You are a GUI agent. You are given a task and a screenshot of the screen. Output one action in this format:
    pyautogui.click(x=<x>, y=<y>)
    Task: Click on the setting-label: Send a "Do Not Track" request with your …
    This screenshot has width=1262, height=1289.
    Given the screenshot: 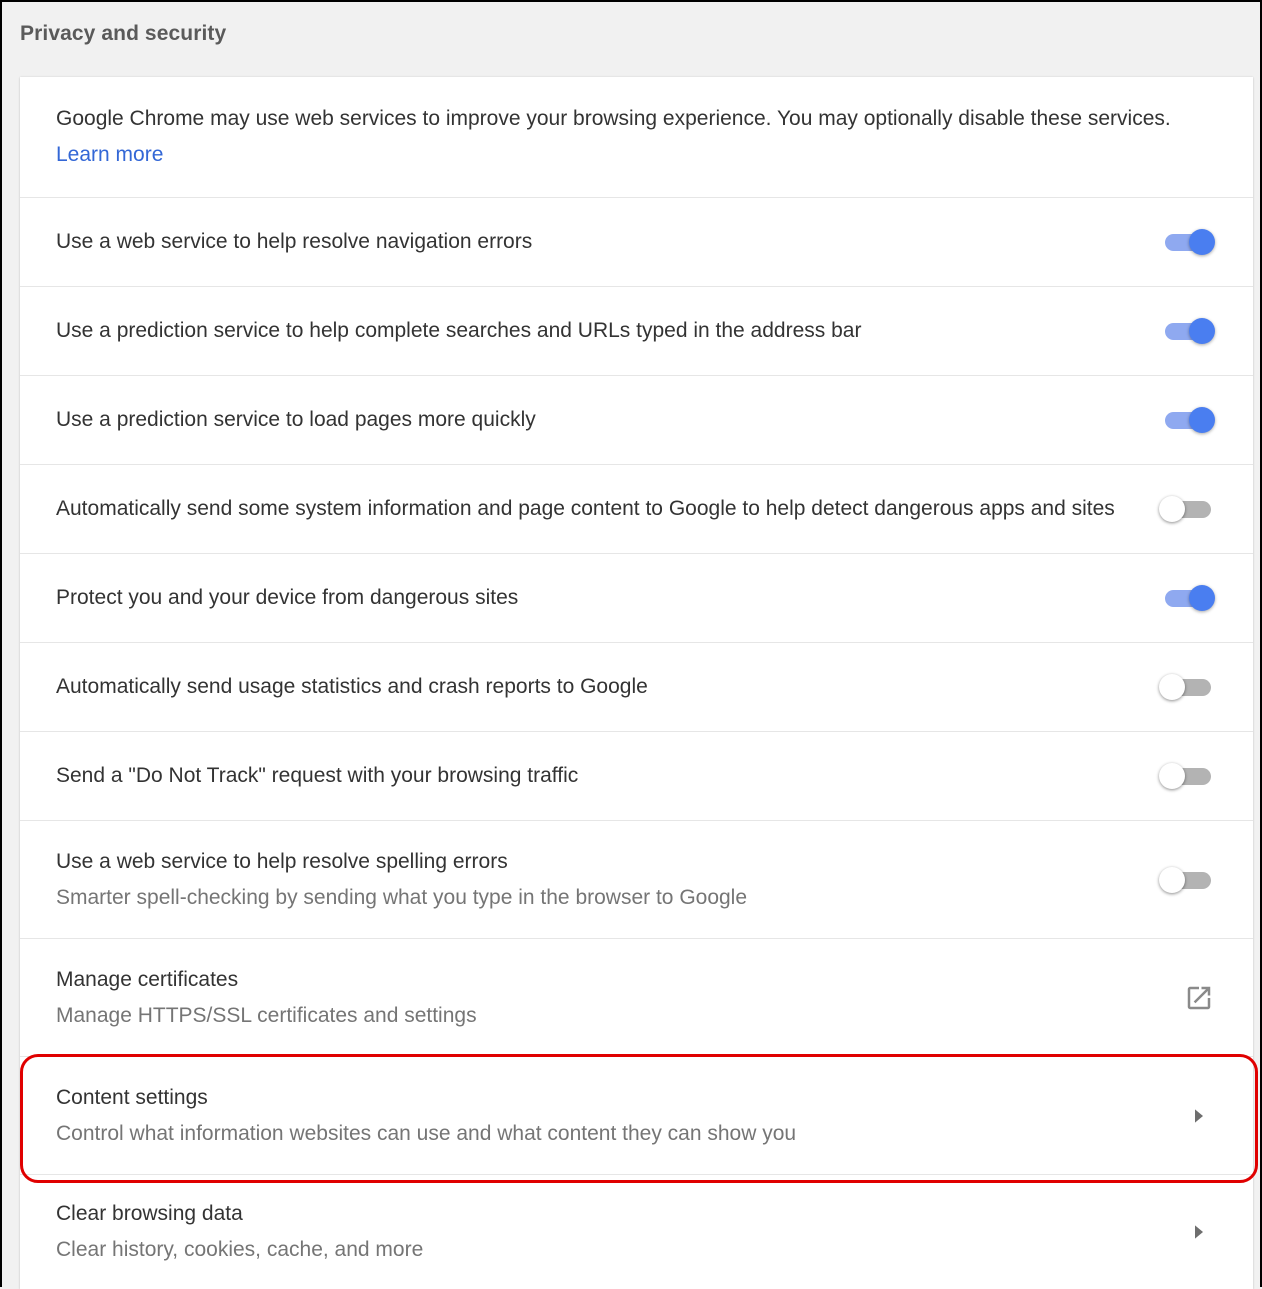 What is the action you would take?
    pyautogui.click(x=317, y=775)
    